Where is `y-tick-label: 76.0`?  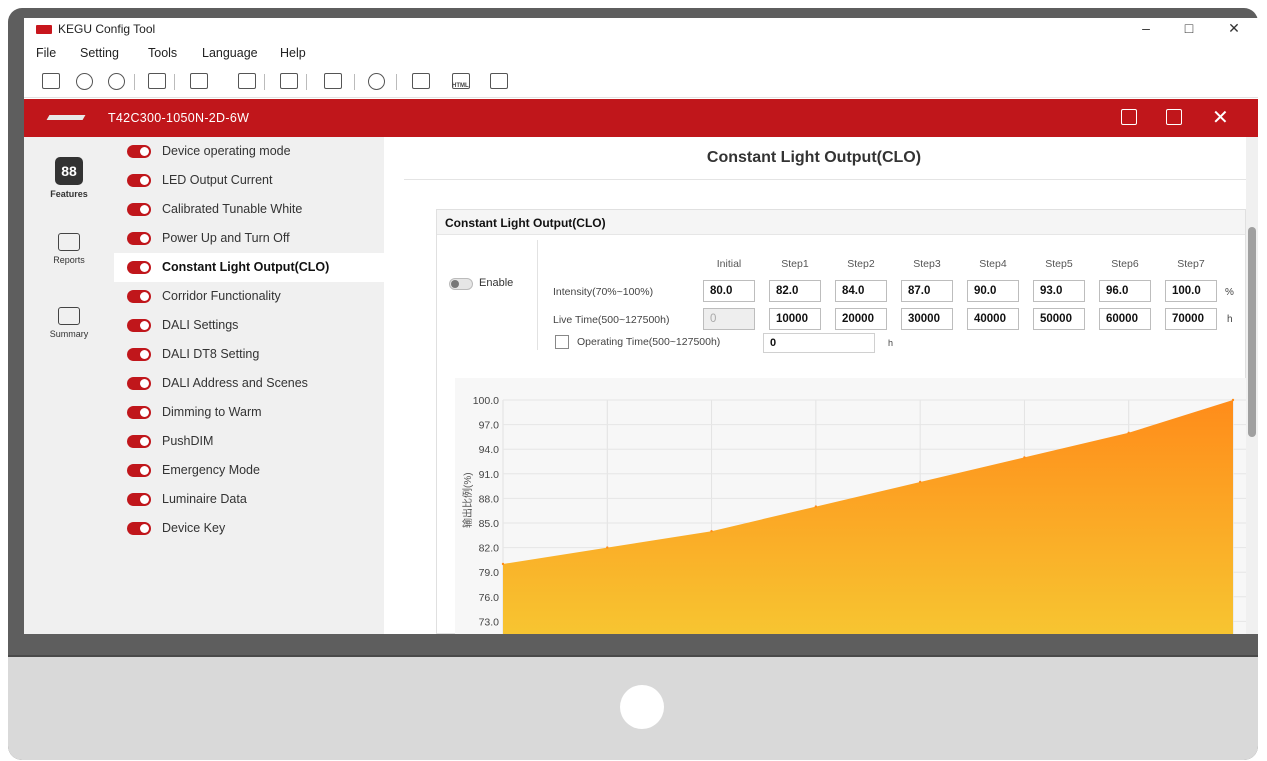 y-tick-label: 76.0 is located at coordinates (489, 598).